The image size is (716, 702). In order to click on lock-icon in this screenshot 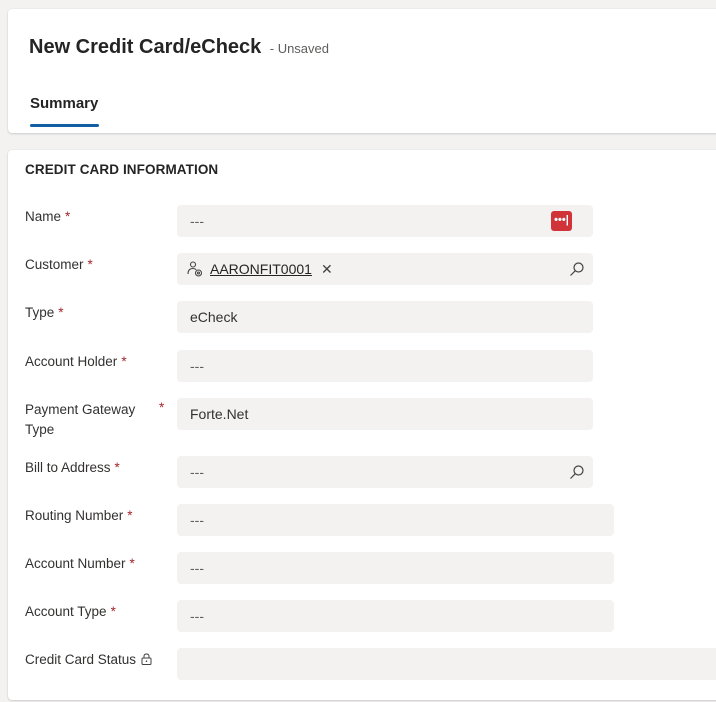, I will do `click(146, 659)`.